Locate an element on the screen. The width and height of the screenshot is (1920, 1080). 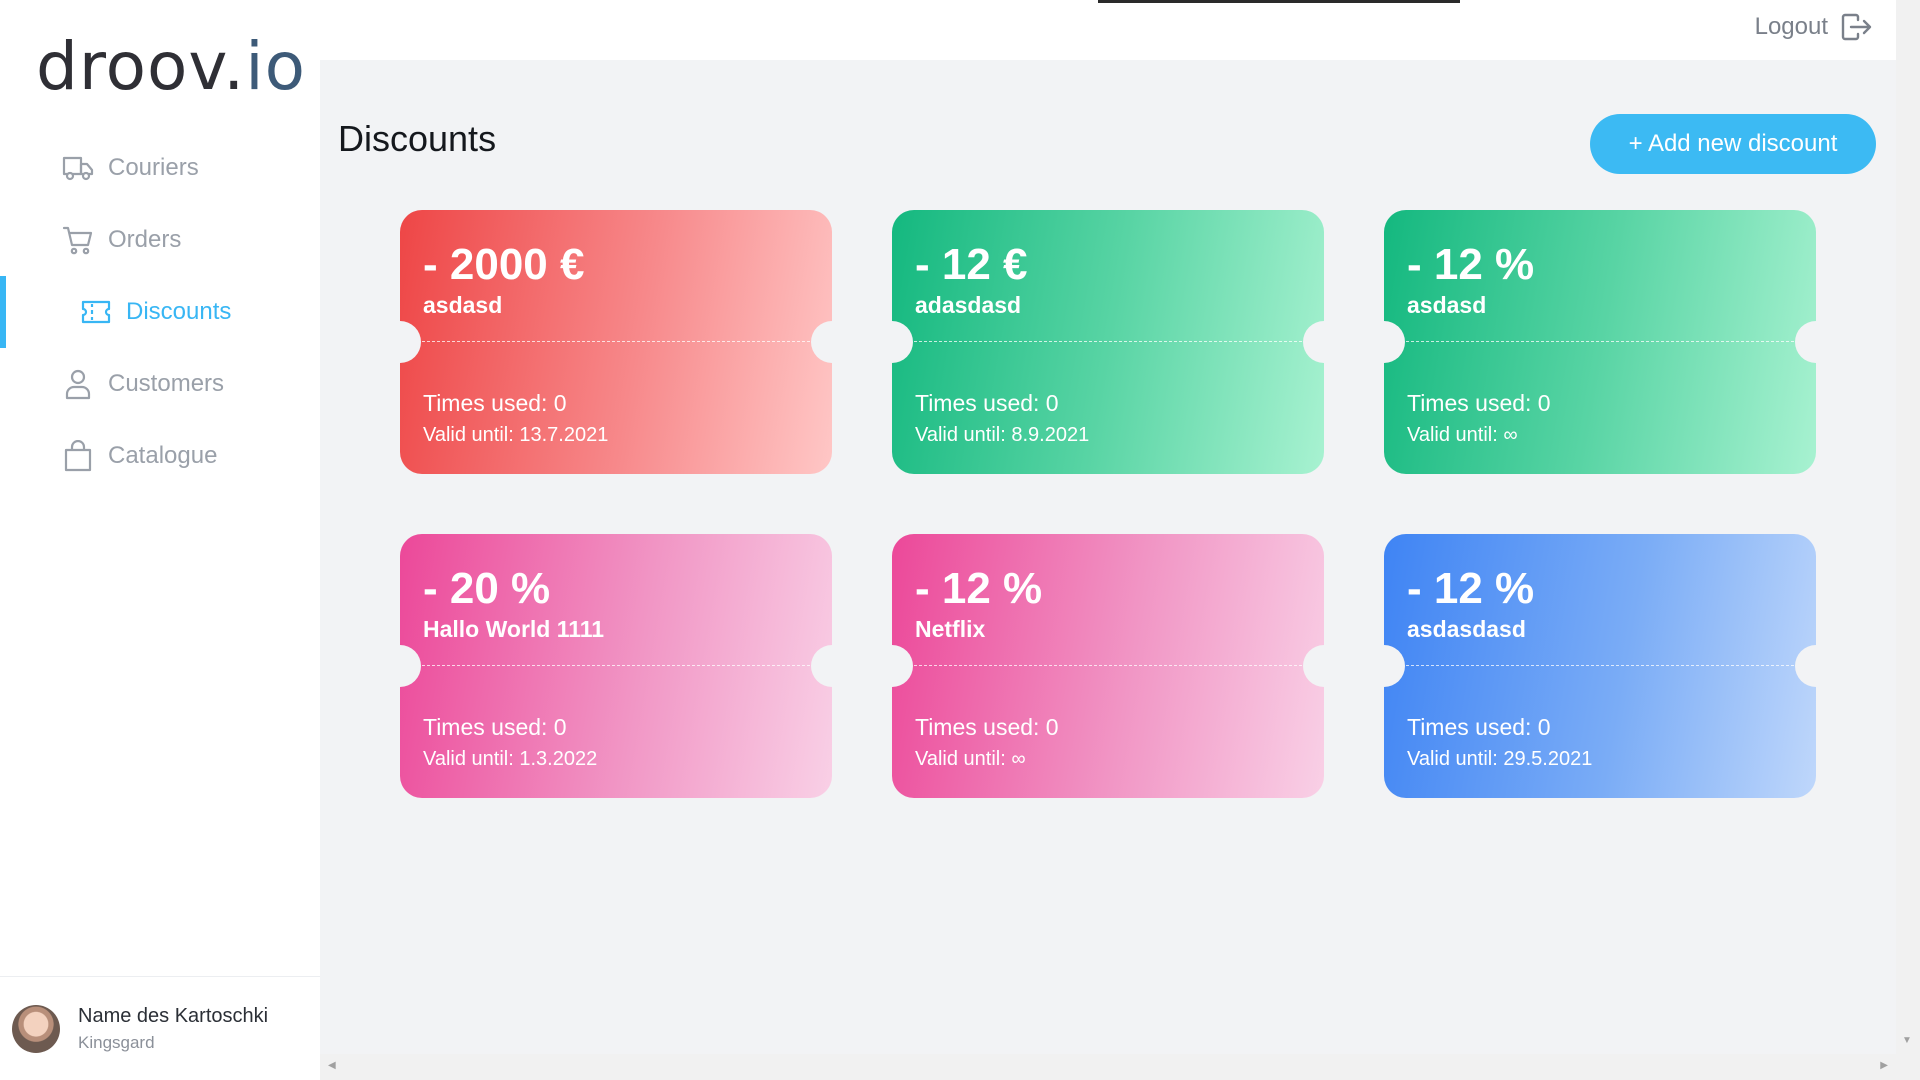
logo: droov.io is located at coordinates (171, 66).